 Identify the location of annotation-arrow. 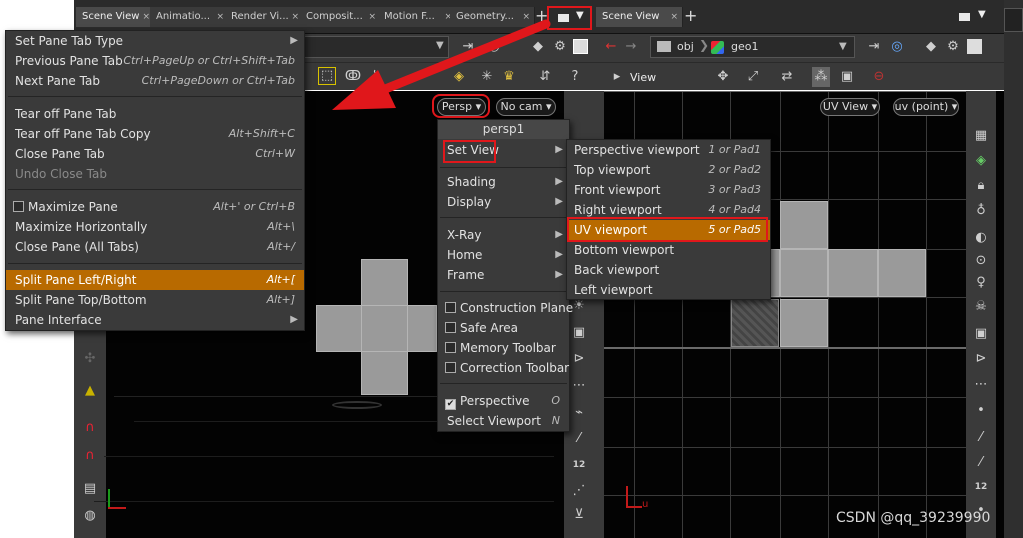
(441, 64).